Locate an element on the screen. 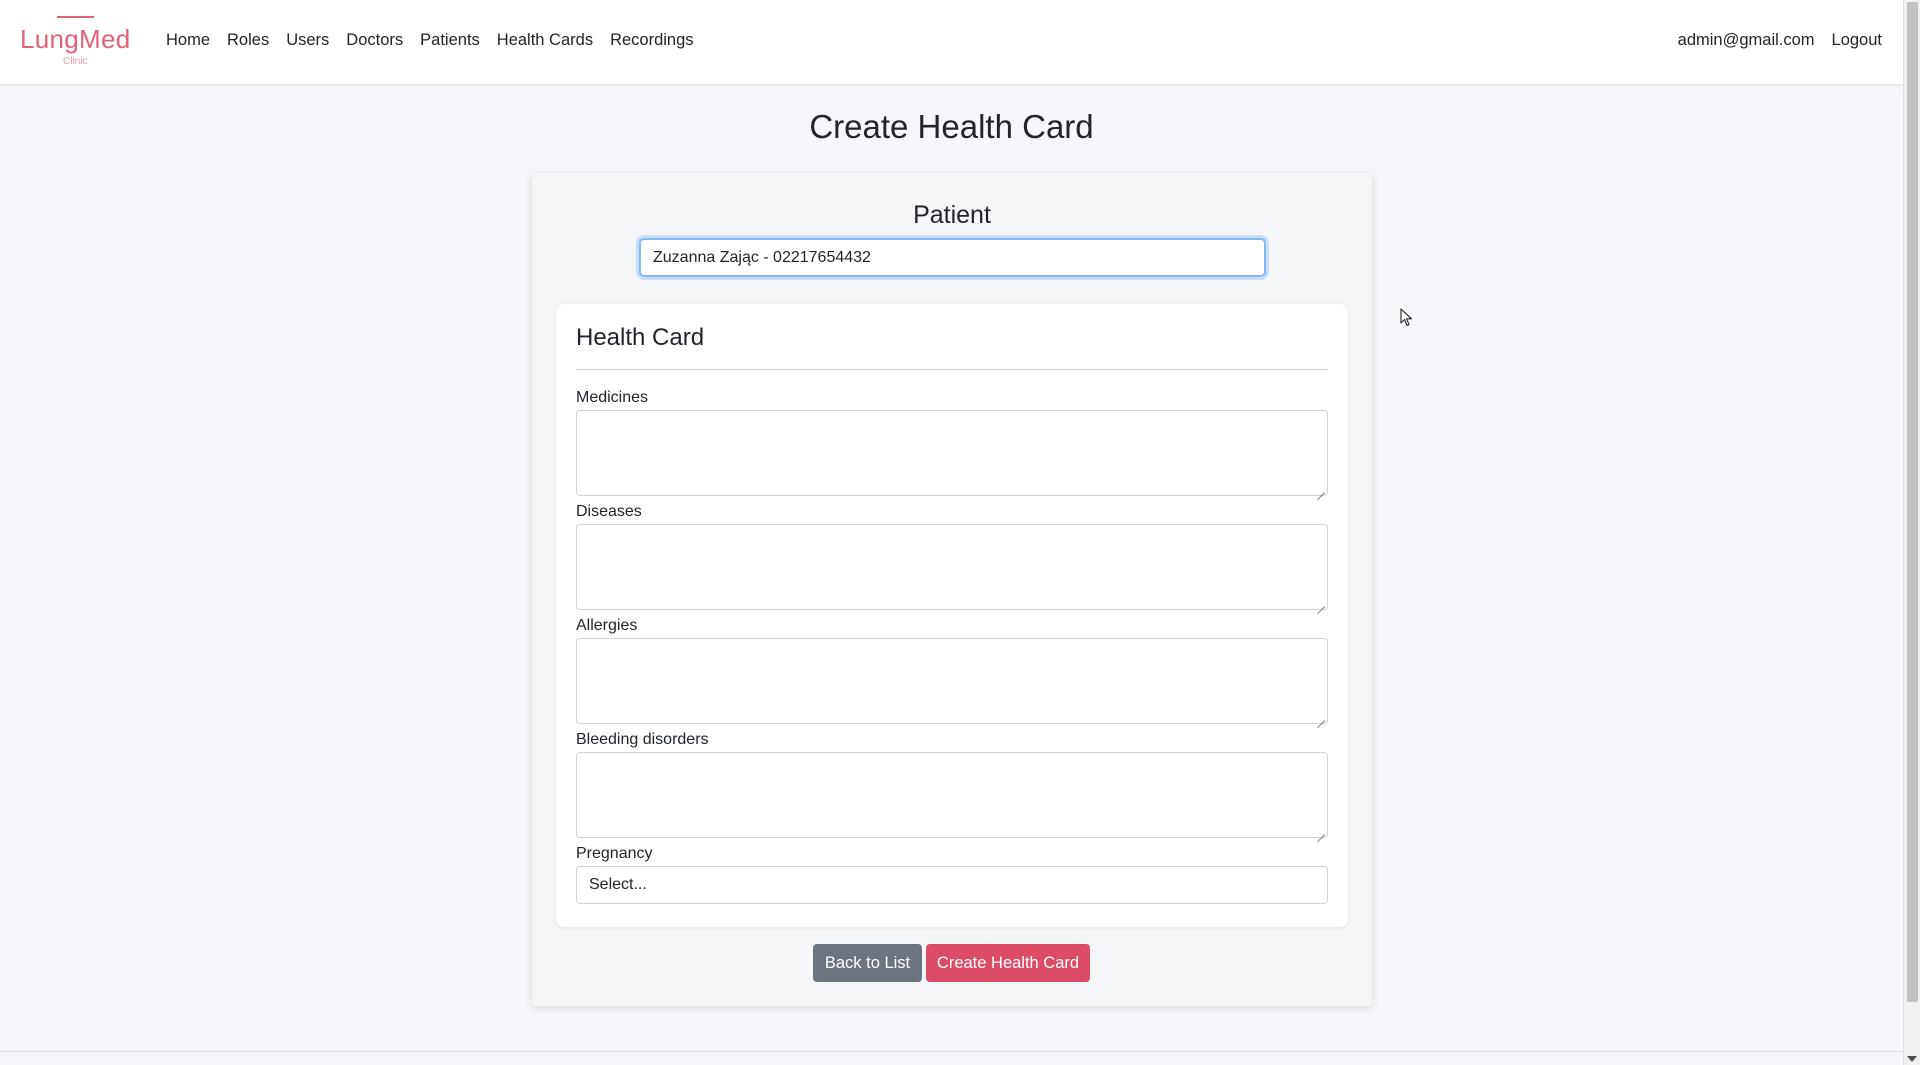 The width and height of the screenshot is (1920, 1065). vertical-scrollbar is located at coordinates (1911, 532).